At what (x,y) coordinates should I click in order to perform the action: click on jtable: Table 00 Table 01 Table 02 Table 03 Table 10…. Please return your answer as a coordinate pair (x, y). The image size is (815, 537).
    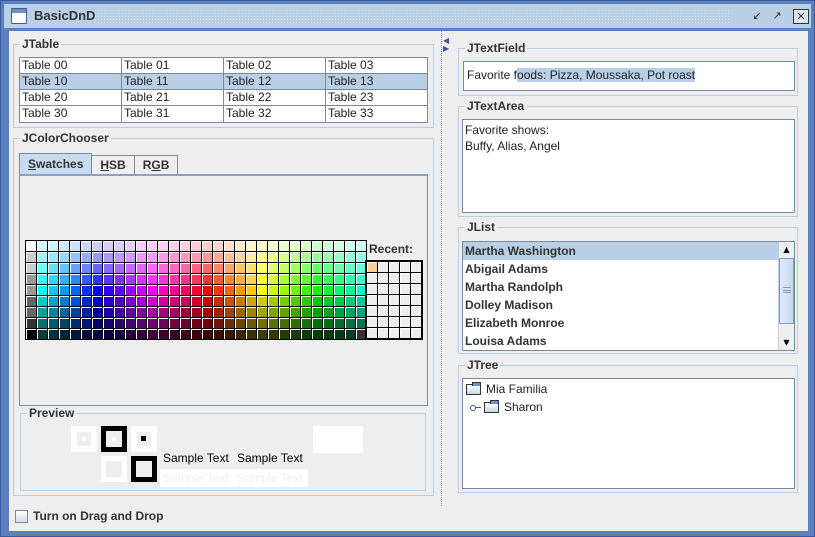
    Looking at the image, I should click on (223, 90).